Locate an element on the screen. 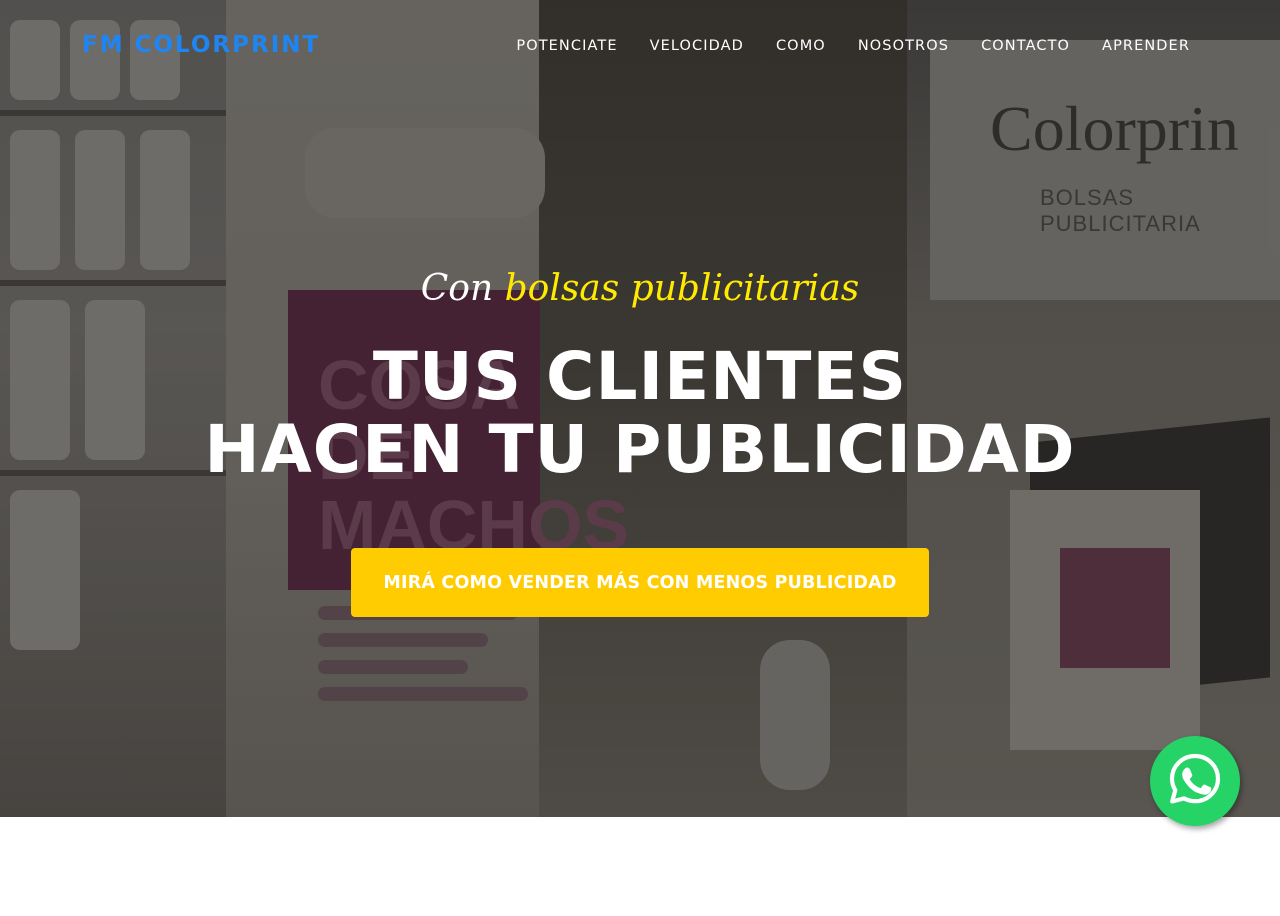 The width and height of the screenshot is (1280, 916). nav-item-contacto: CONTACTO is located at coordinates (1025, 46).